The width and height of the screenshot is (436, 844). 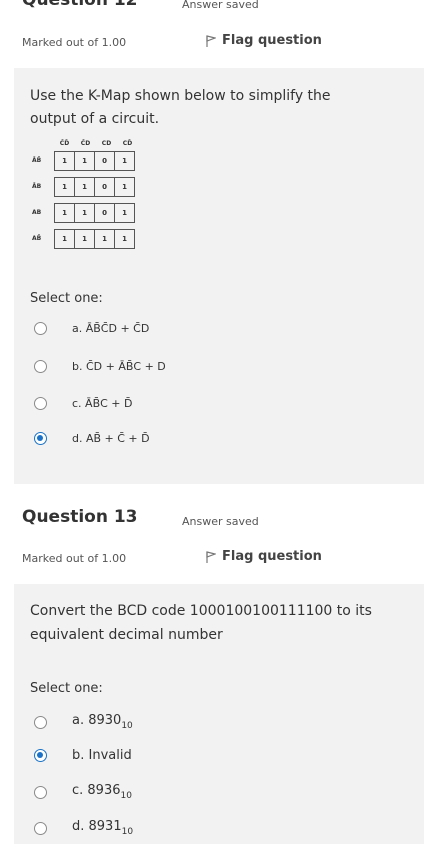 I want to click on question-13-title: Question 13, so click(x=80, y=517).